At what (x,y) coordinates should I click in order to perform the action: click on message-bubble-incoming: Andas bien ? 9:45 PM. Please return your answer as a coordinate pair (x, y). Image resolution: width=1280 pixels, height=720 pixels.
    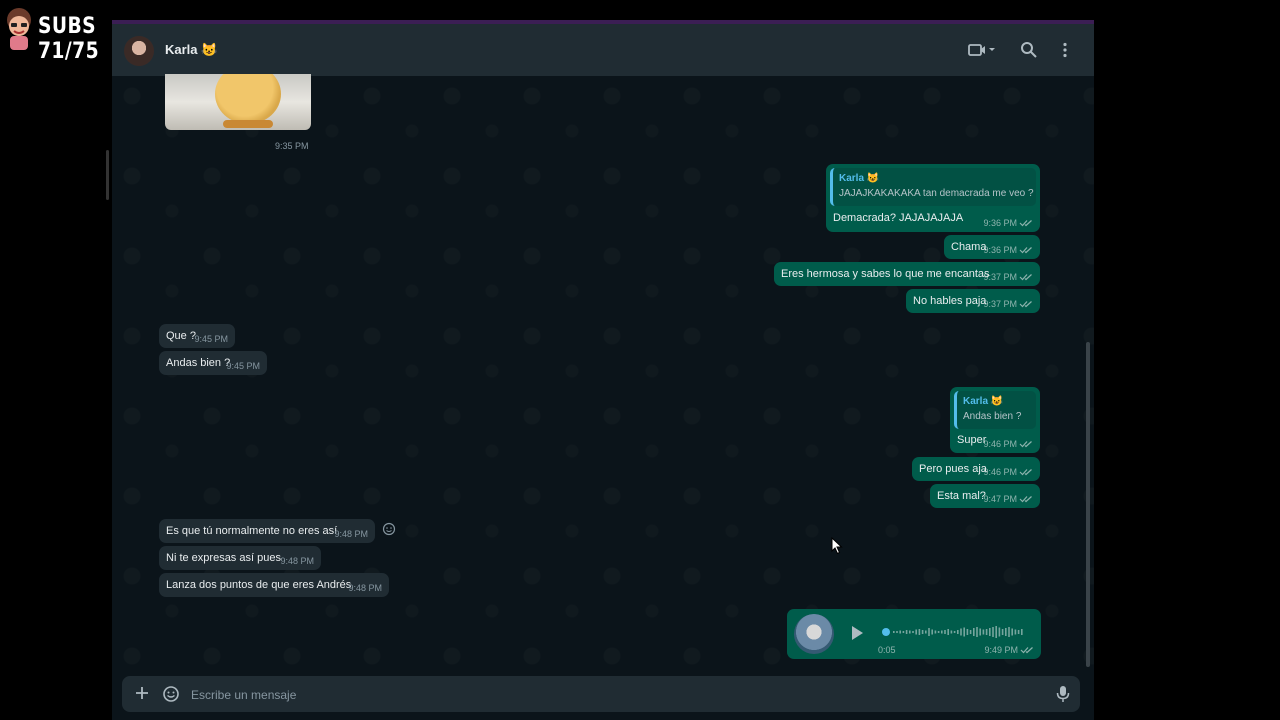
    Looking at the image, I should click on (213, 363).